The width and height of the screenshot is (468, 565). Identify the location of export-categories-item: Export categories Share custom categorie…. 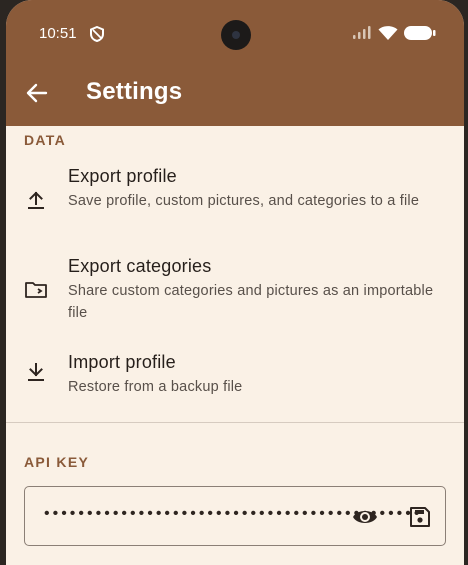
(235, 290).